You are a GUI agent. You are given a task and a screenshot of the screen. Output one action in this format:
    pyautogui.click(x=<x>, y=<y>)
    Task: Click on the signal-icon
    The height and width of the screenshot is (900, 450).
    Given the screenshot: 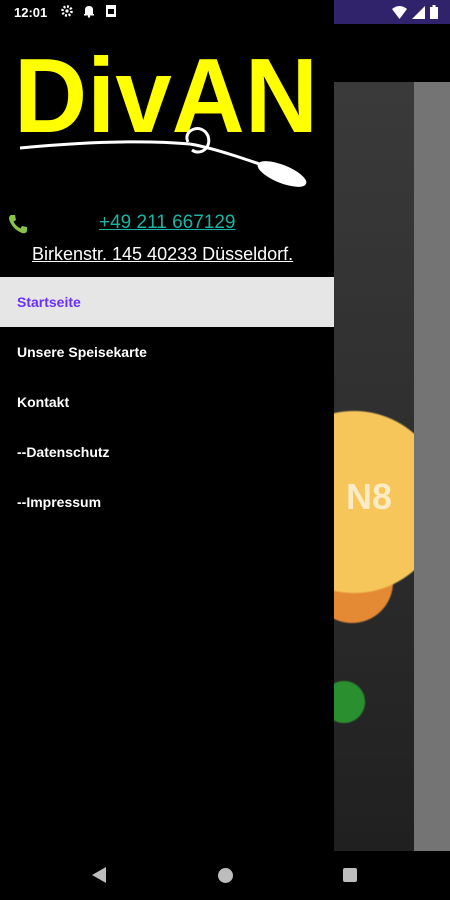 What is the action you would take?
    pyautogui.click(x=418, y=14)
    